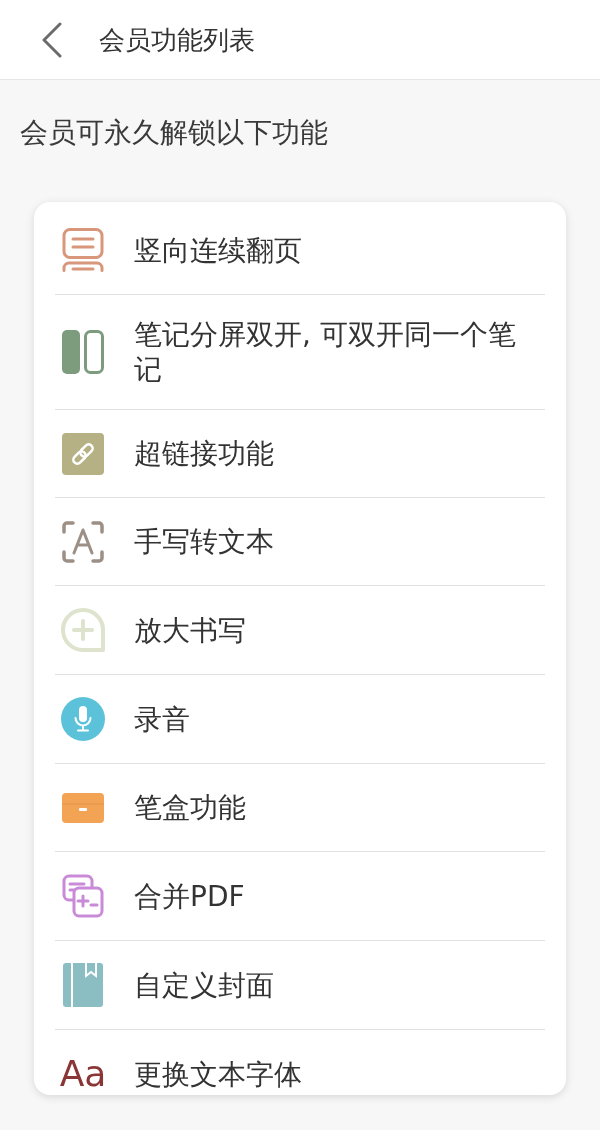  I want to click on feature-label: 自定义封面, so click(204, 985).